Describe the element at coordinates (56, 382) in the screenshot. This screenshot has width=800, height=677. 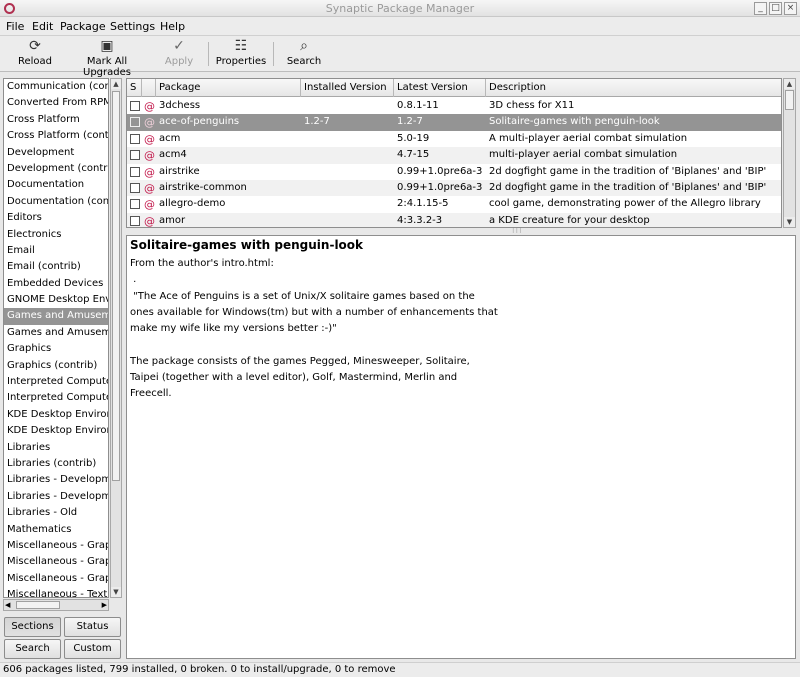
I see `section-item: Interpreted Computer Languages` at that location.